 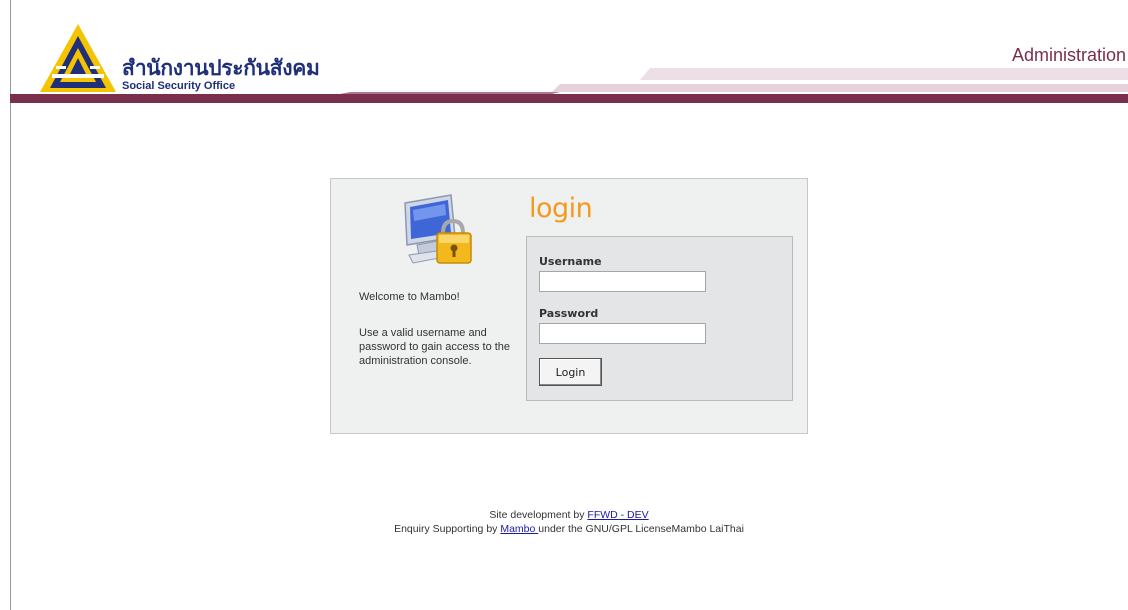 I want to click on password-input, so click(x=622, y=333).